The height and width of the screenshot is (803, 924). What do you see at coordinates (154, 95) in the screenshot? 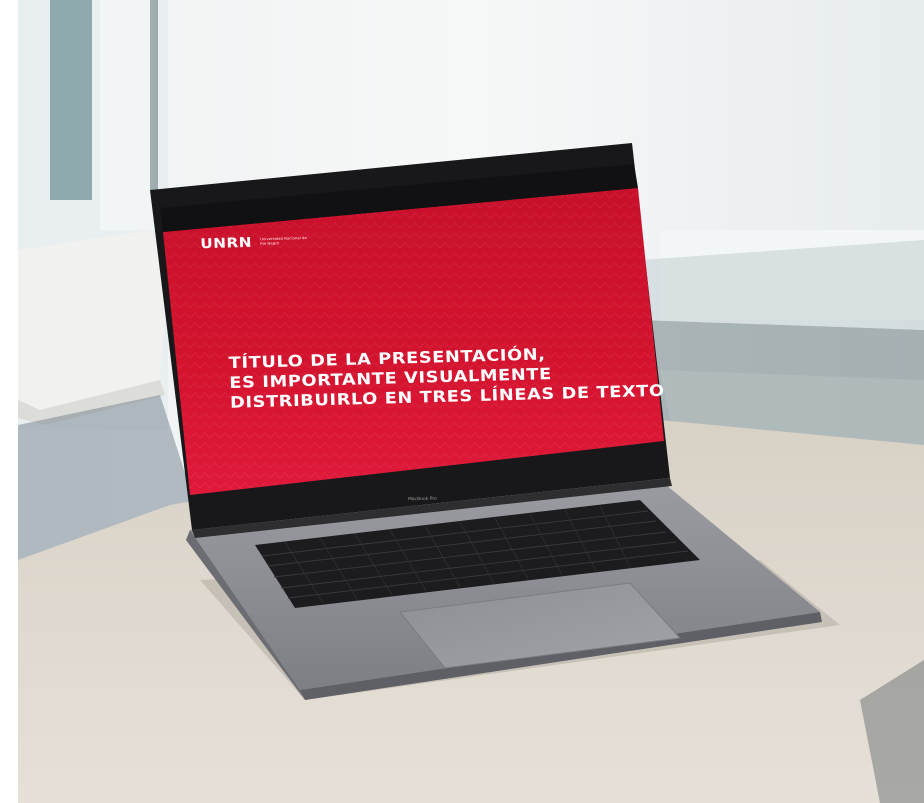
I see `window-divider` at bounding box center [154, 95].